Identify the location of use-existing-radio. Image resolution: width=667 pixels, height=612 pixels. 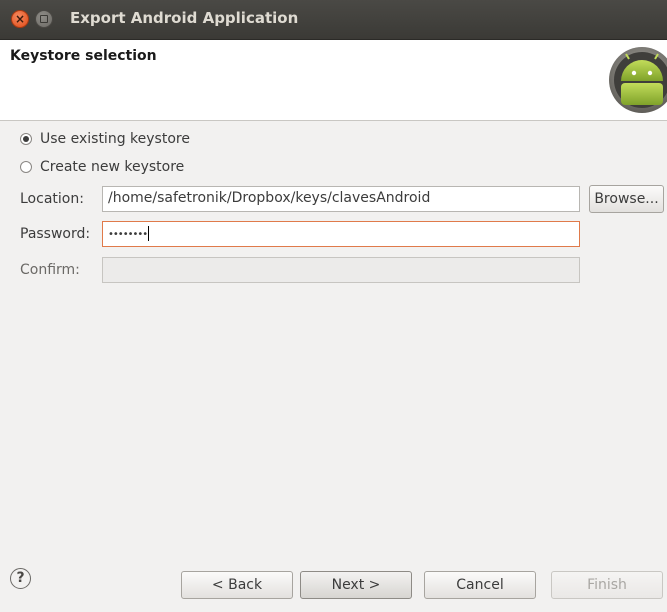
(26, 139).